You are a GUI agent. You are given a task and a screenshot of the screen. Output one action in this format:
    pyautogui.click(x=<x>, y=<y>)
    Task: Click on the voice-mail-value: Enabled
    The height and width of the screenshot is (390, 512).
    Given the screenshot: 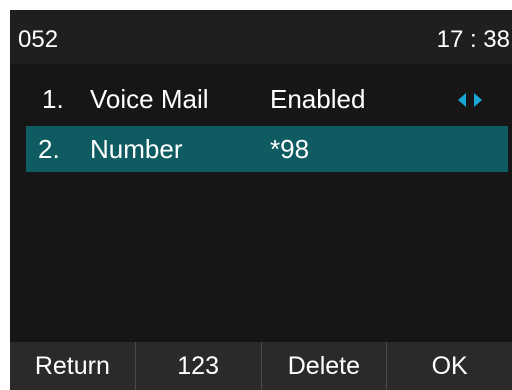 What is the action you would take?
    pyautogui.click(x=317, y=99)
    